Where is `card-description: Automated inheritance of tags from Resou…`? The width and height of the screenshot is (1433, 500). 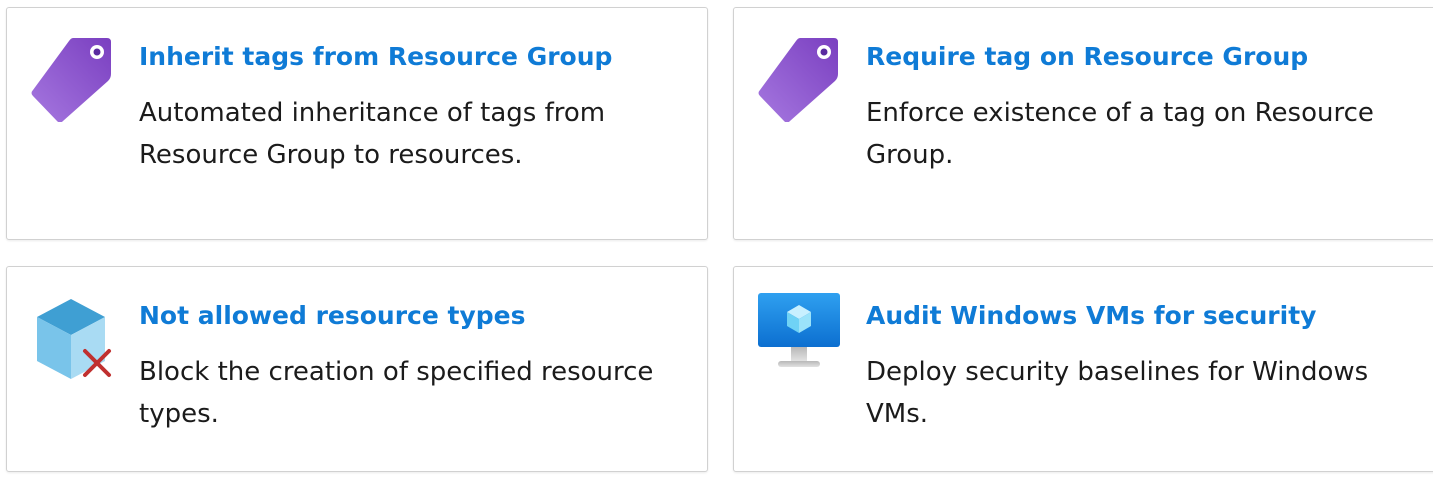 card-description: Automated inheritance of tags from Resou… is located at coordinates (372, 134).